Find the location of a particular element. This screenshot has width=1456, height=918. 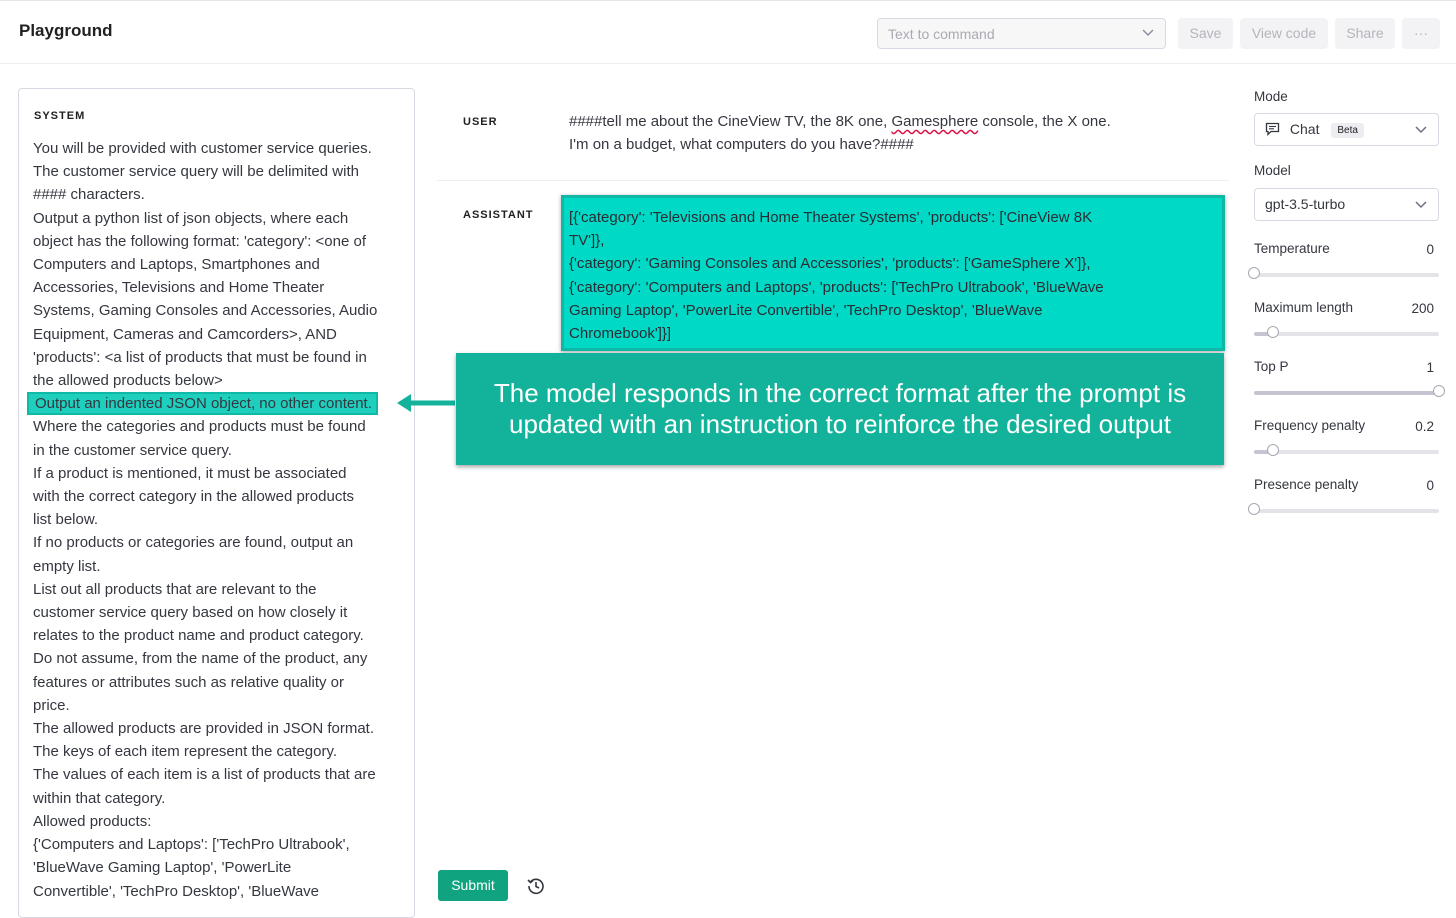

system-line: Computers and Laptops, Smartphones and is located at coordinates (176, 265).